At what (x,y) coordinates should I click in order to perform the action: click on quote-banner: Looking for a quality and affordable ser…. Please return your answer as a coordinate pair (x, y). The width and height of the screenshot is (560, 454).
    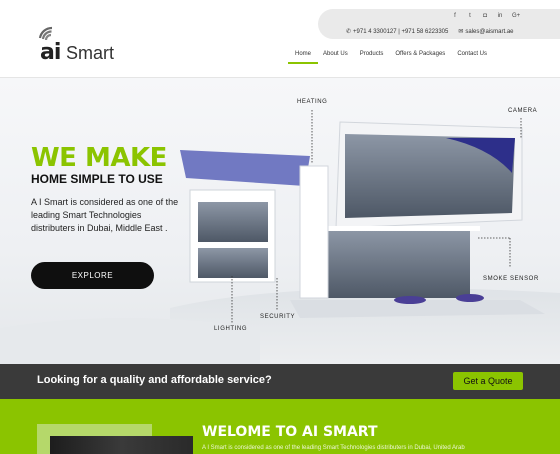
    Looking at the image, I should click on (280, 381).